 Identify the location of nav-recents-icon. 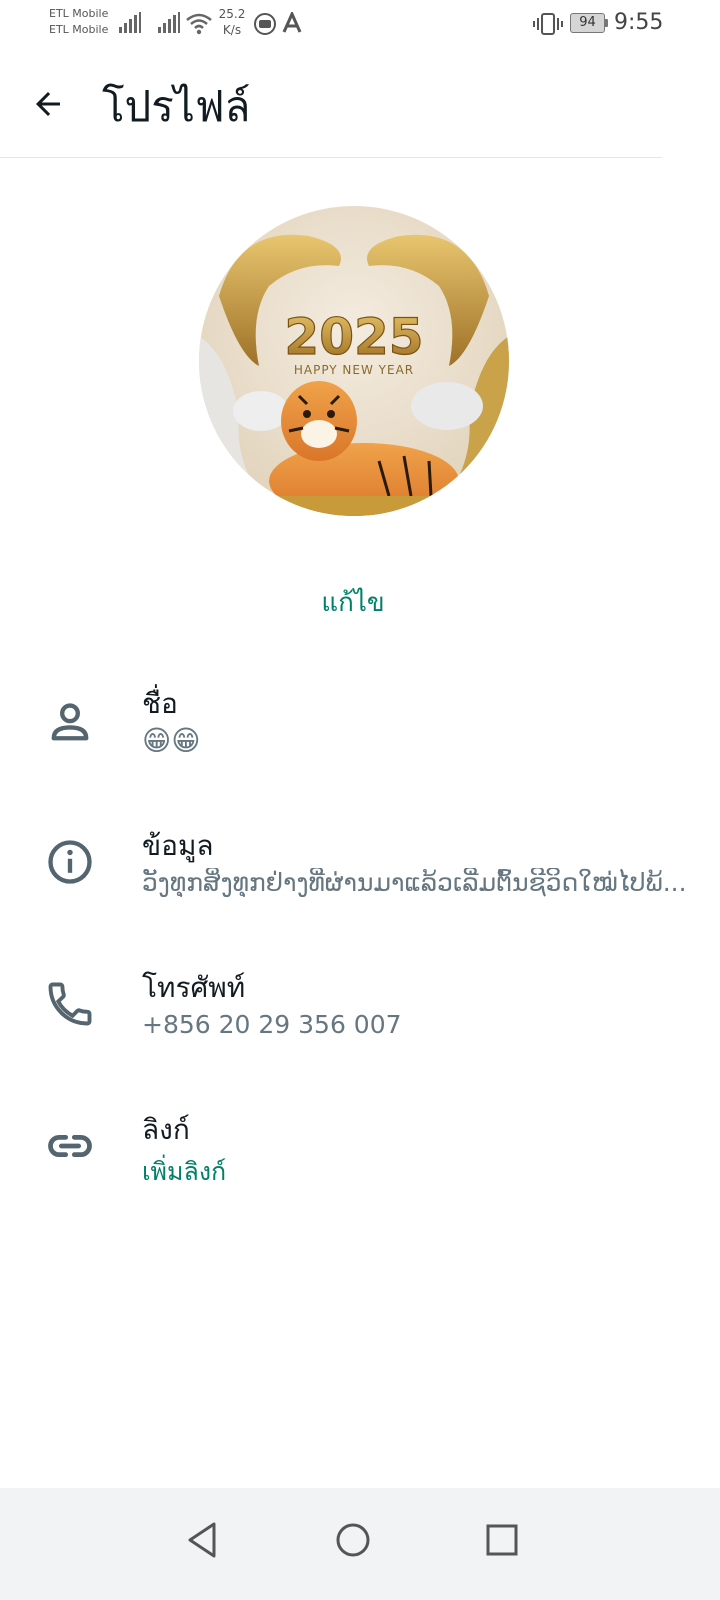
(502, 1540).